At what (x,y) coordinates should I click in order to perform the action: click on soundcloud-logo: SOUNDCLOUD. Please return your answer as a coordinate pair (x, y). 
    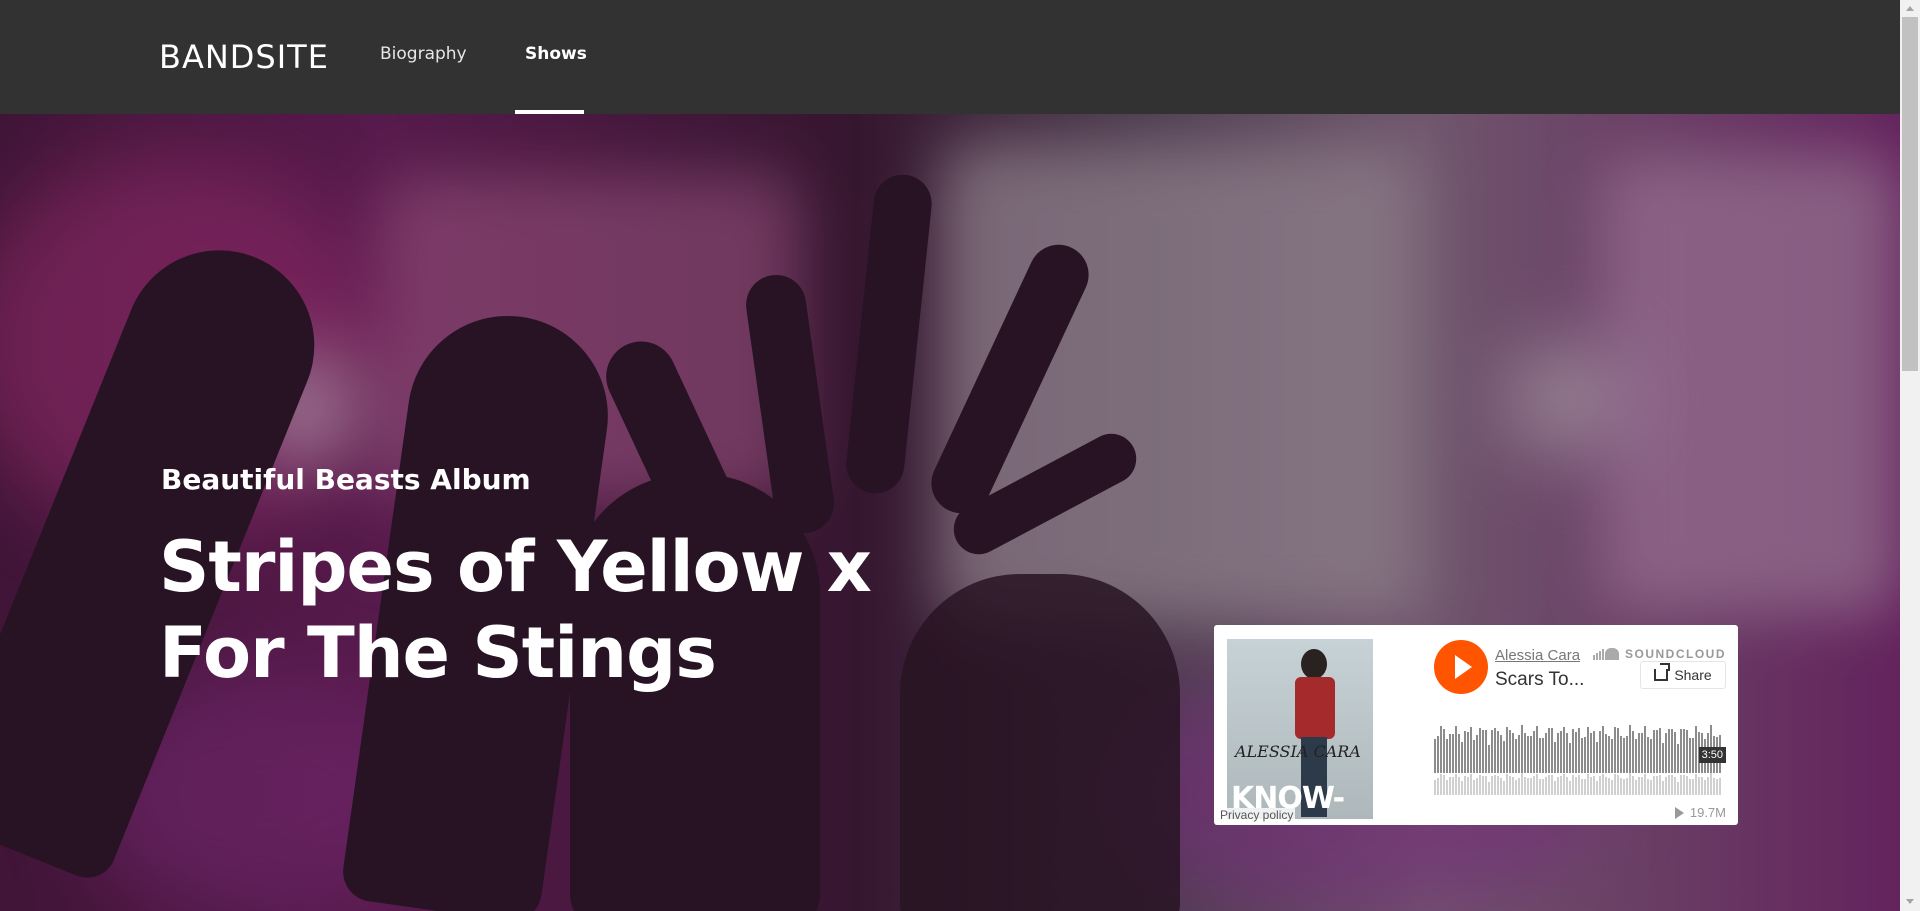
    Looking at the image, I should click on (1659, 654).